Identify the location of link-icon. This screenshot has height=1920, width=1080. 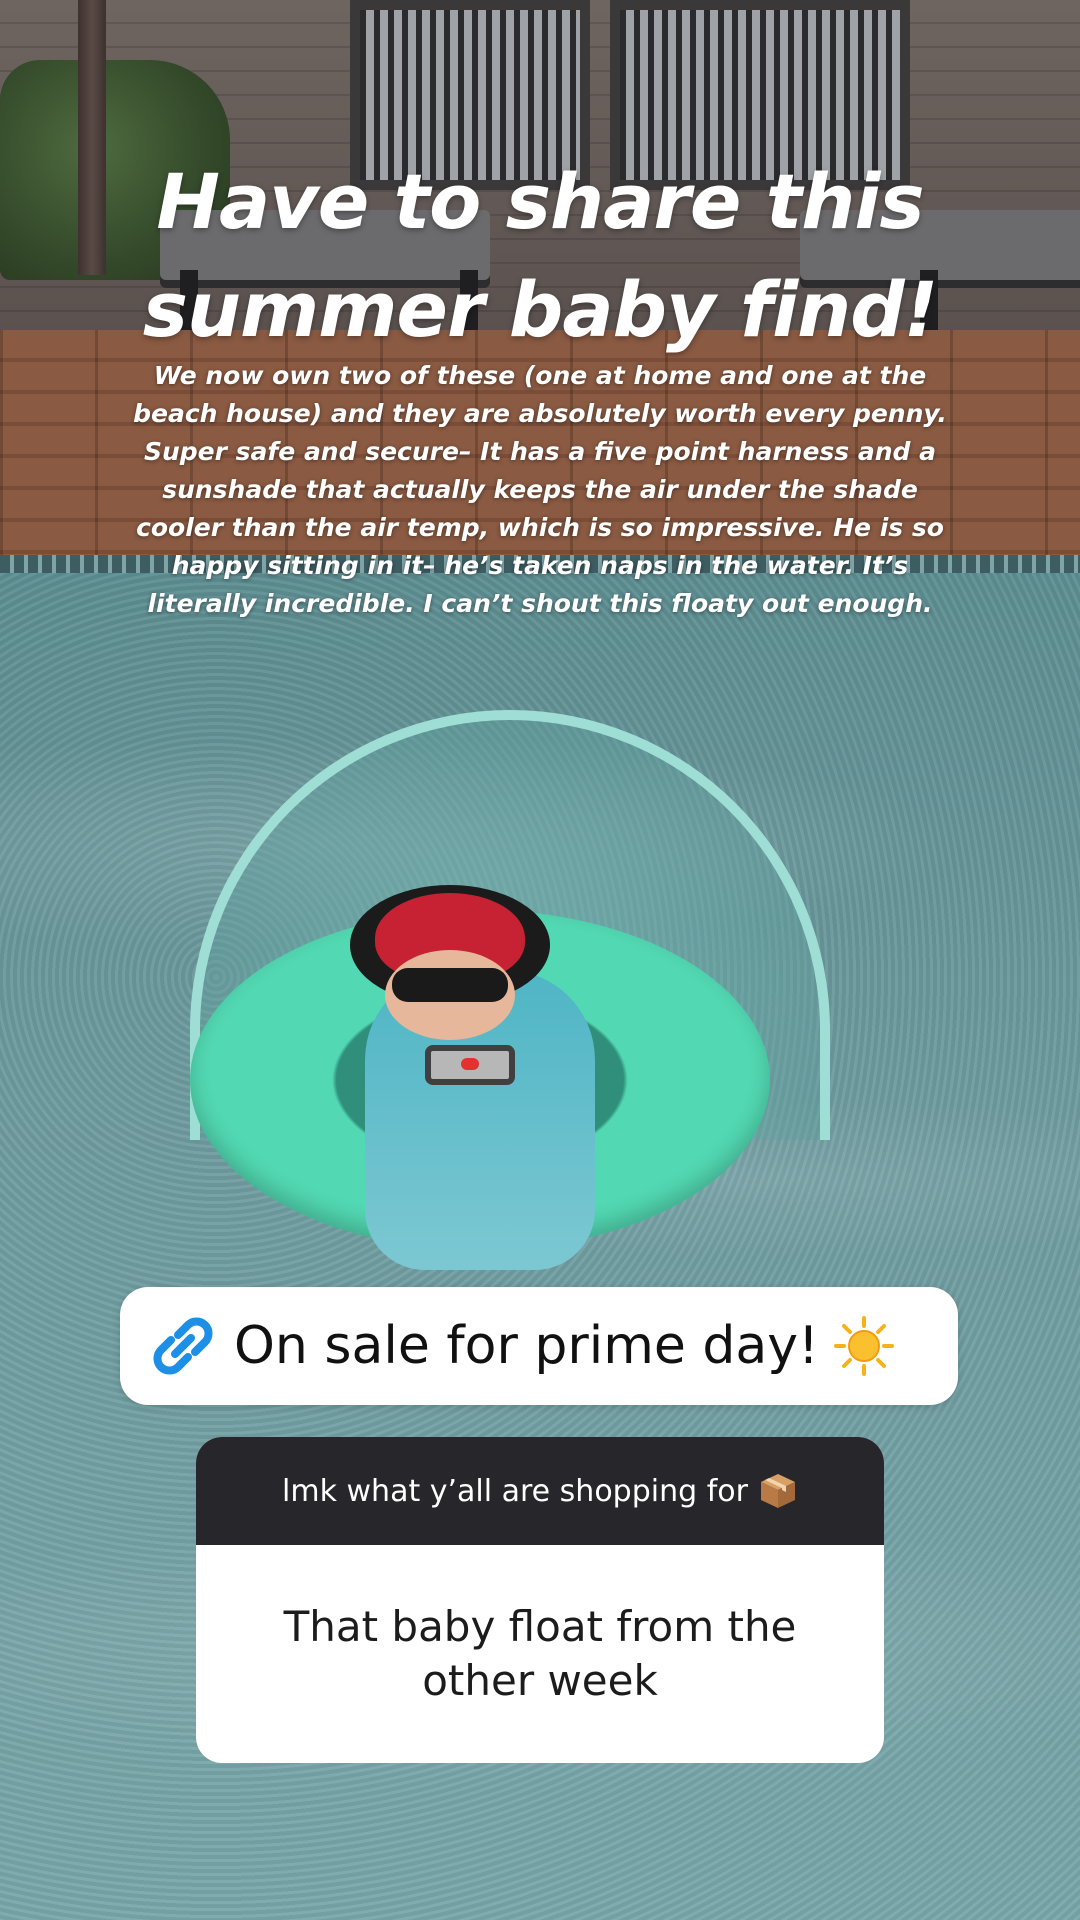
(183, 1346).